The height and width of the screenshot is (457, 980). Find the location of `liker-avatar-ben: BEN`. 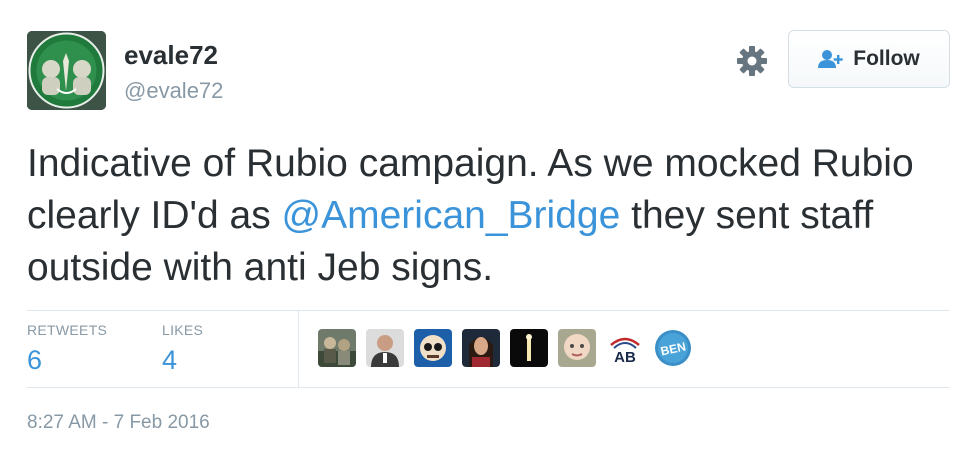

liker-avatar-ben: BEN is located at coordinates (673, 348).